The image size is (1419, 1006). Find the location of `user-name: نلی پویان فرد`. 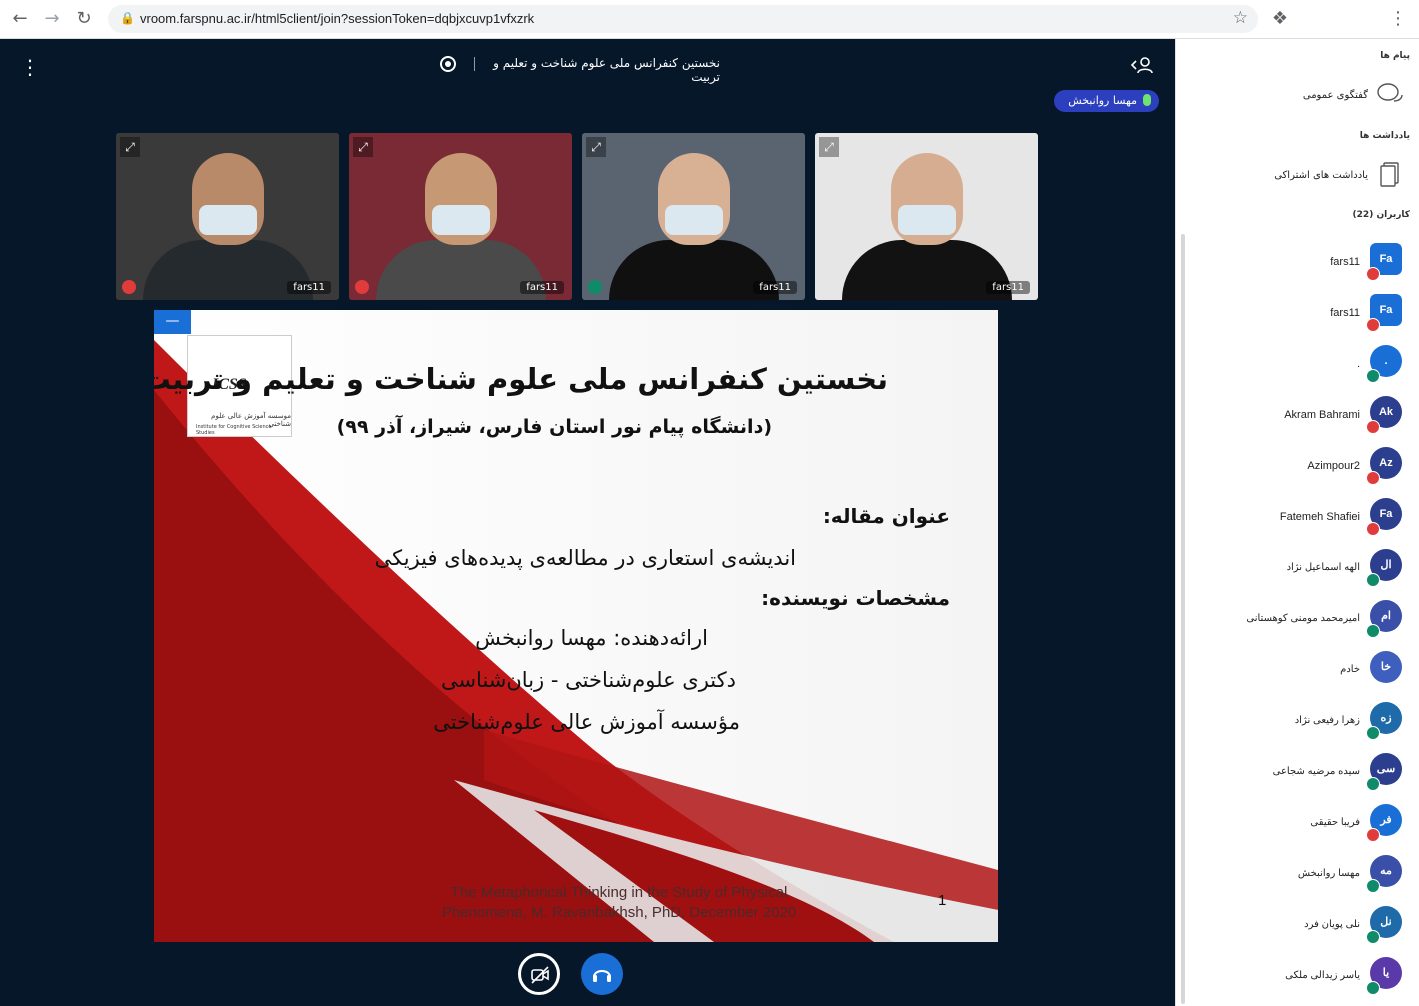

user-name: نلی پویان فرد is located at coordinates (1332, 924).